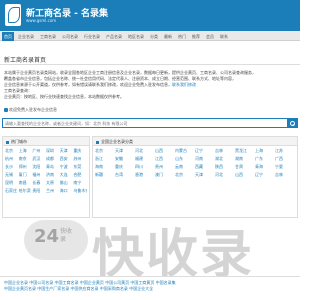 This screenshot has width=320, height=300. Describe the element at coordinates (184, 84) in the screenshot. I see `intro-link: 联系我们修改` at that location.